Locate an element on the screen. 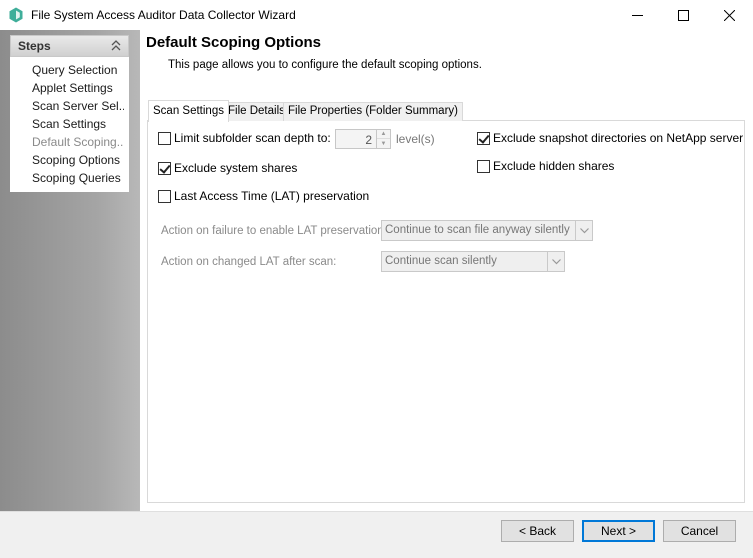 The height and width of the screenshot is (558, 753). page-title: Default Scoping Options is located at coordinates (233, 42).